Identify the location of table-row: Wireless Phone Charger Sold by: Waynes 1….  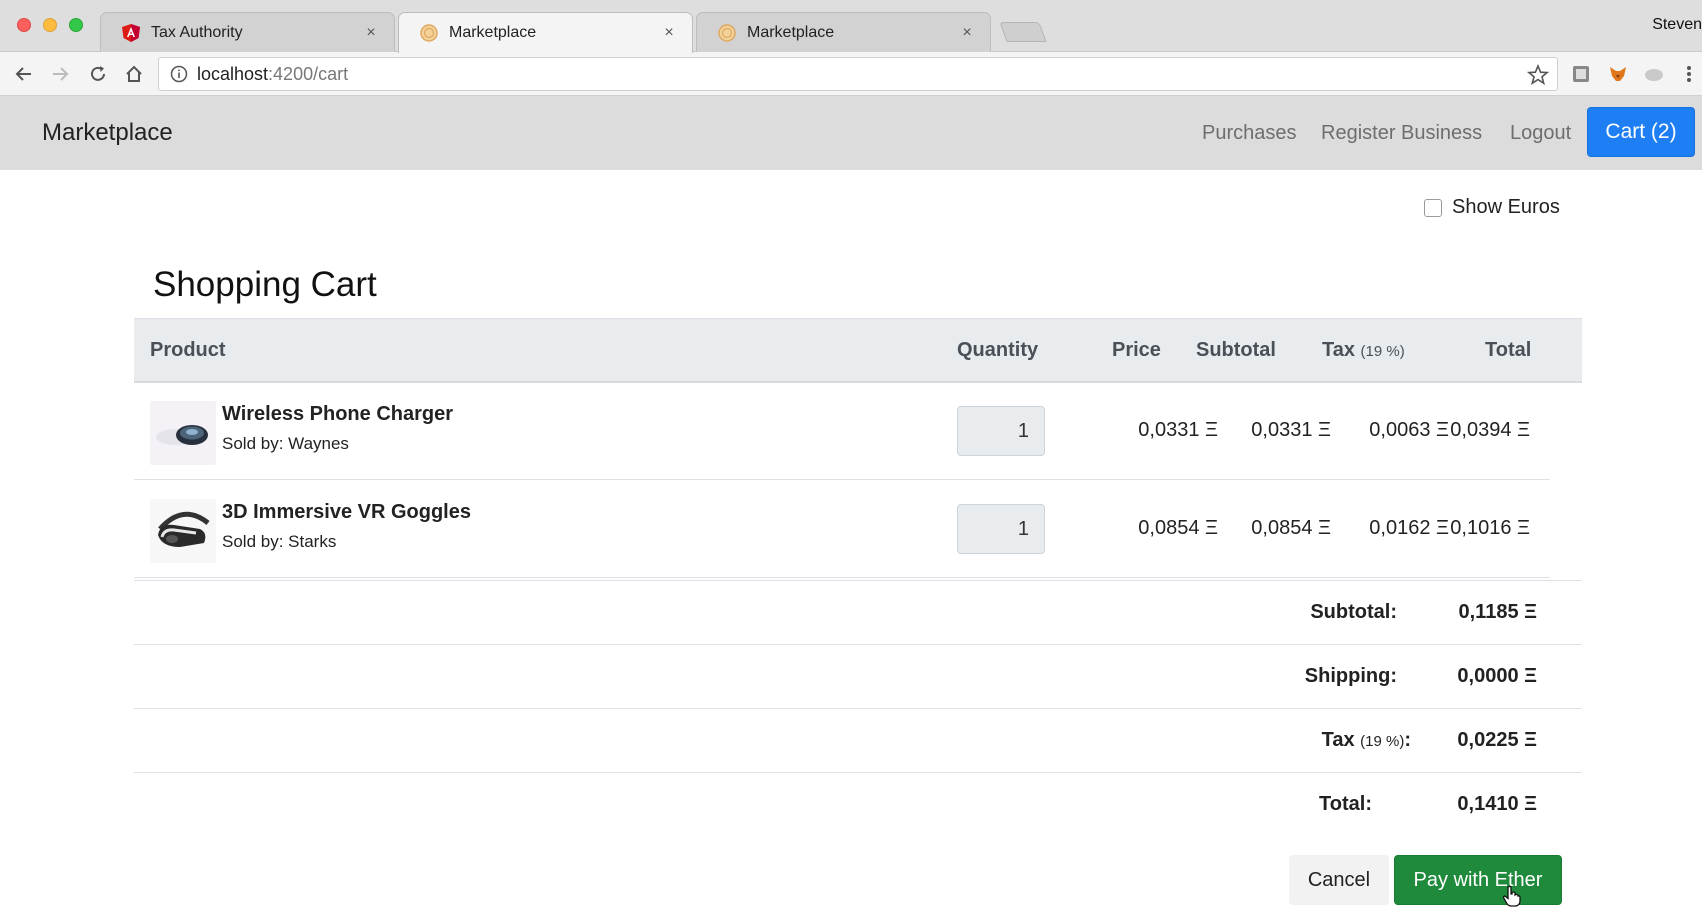
(842, 431).